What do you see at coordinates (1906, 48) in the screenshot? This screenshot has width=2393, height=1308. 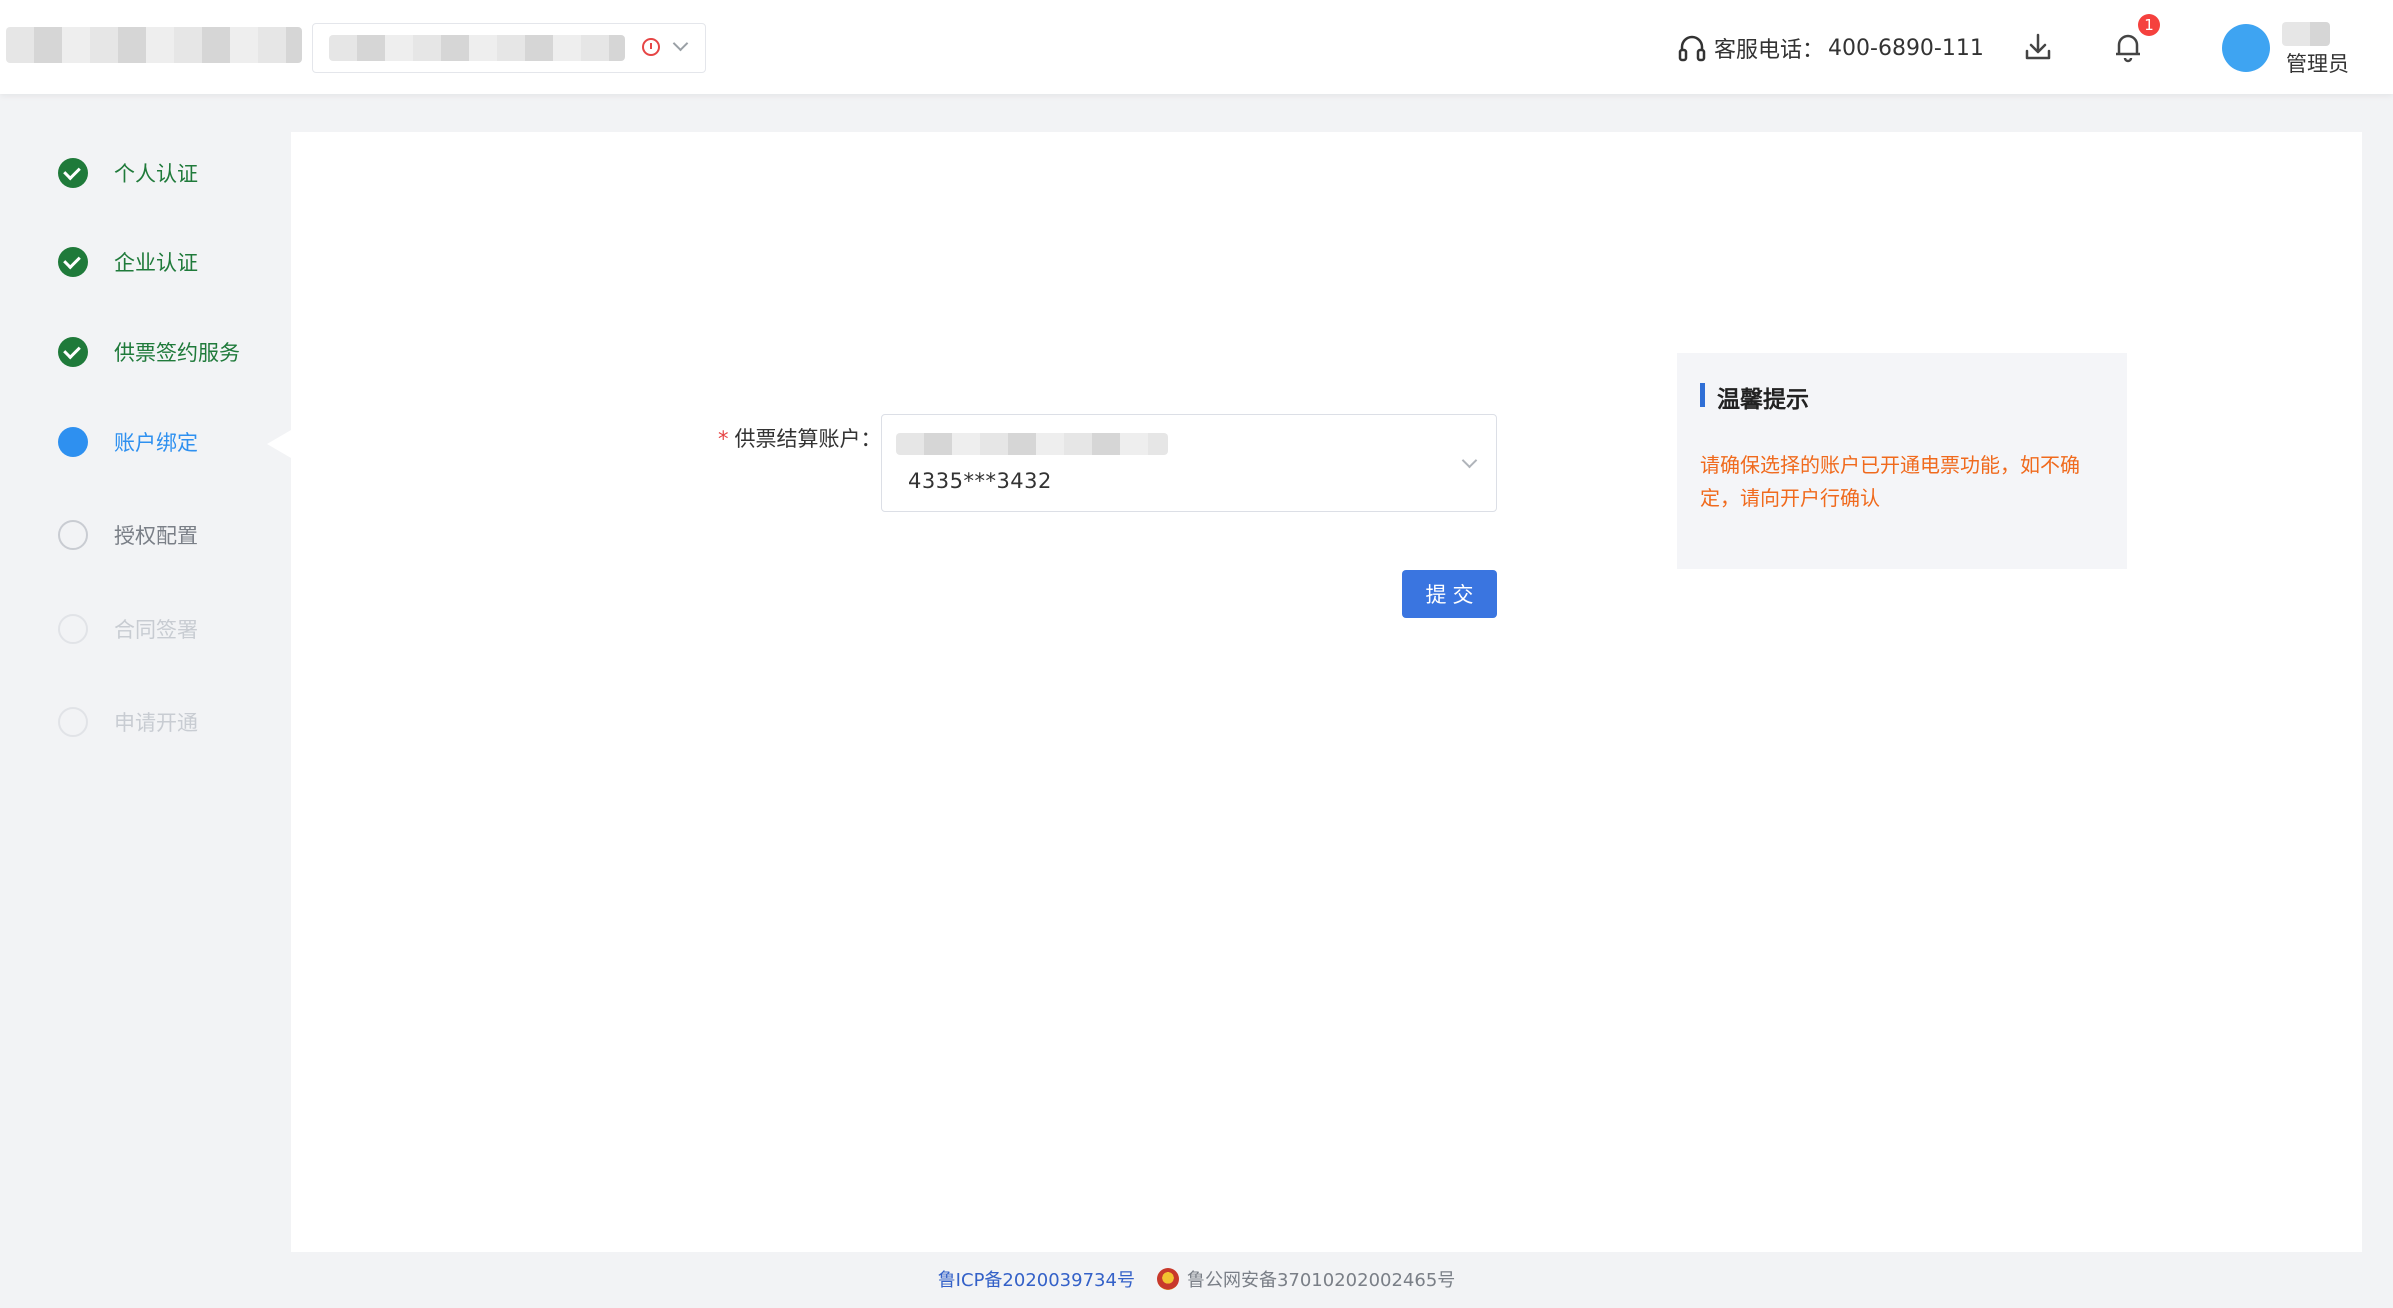 I see `hotline-number: 400-6890-111` at bounding box center [1906, 48].